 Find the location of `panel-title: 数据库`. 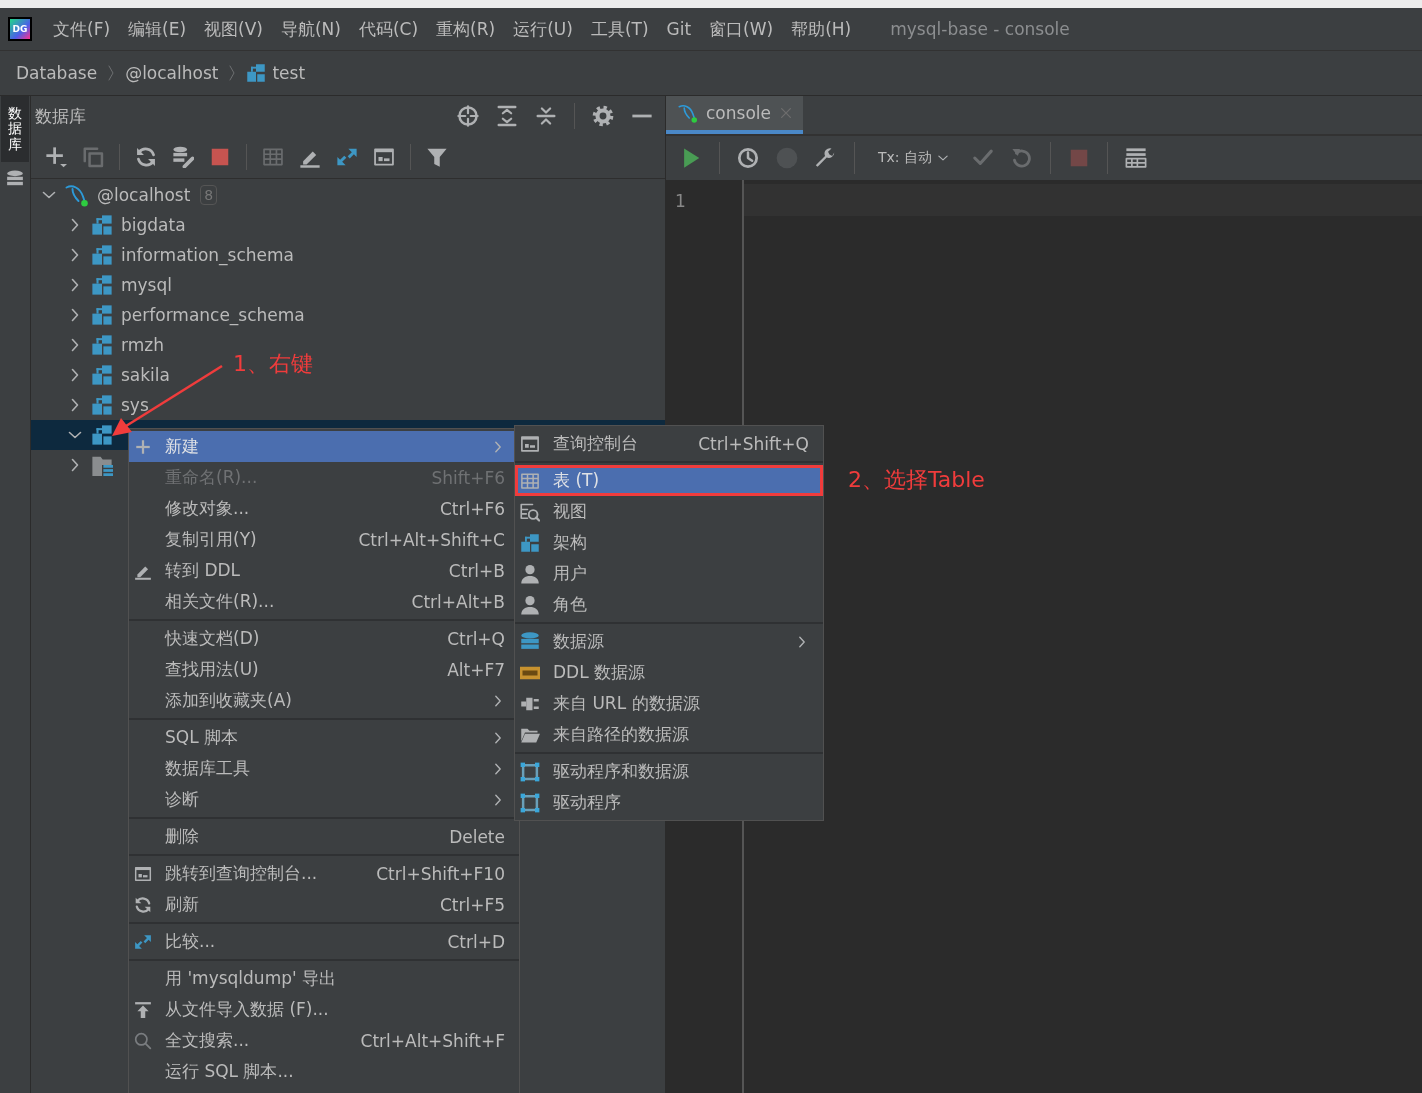

panel-title: 数据库 is located at coordinates (61, 116).